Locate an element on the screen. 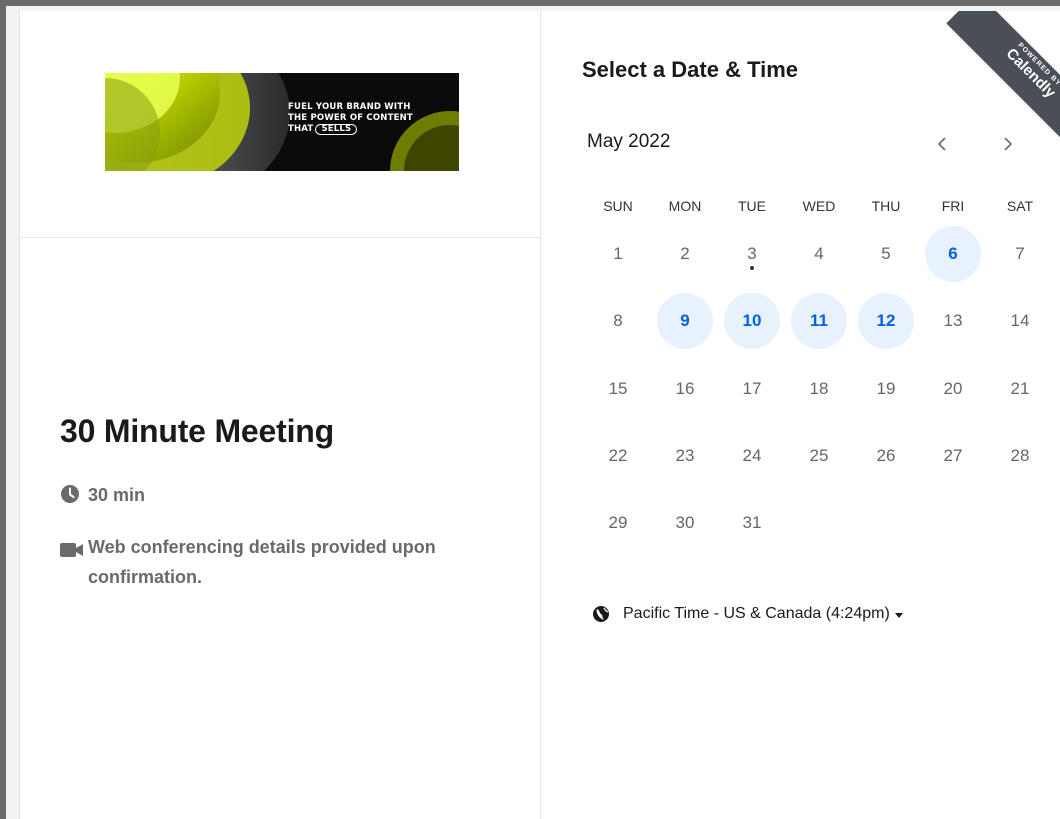 This screenshot has width=1060, height=819. duration-row: 30 min is located at coordinates (102, 496).